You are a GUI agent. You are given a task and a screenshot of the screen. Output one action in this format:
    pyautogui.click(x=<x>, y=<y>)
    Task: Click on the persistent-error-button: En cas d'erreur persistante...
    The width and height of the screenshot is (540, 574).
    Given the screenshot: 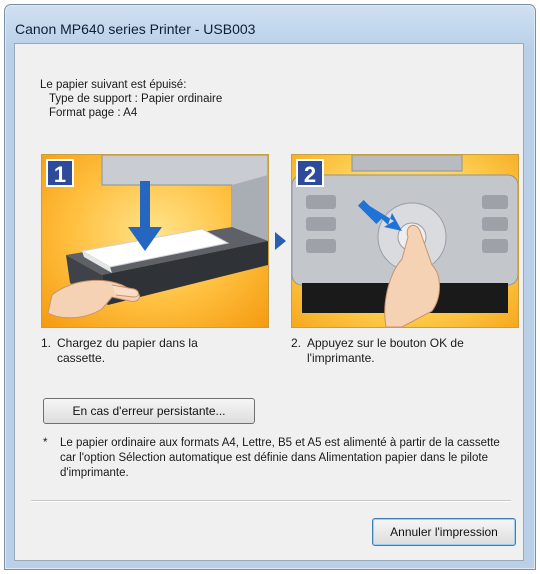 What is the action you would take?
    pyautogui.click(x=149, y=411)
    